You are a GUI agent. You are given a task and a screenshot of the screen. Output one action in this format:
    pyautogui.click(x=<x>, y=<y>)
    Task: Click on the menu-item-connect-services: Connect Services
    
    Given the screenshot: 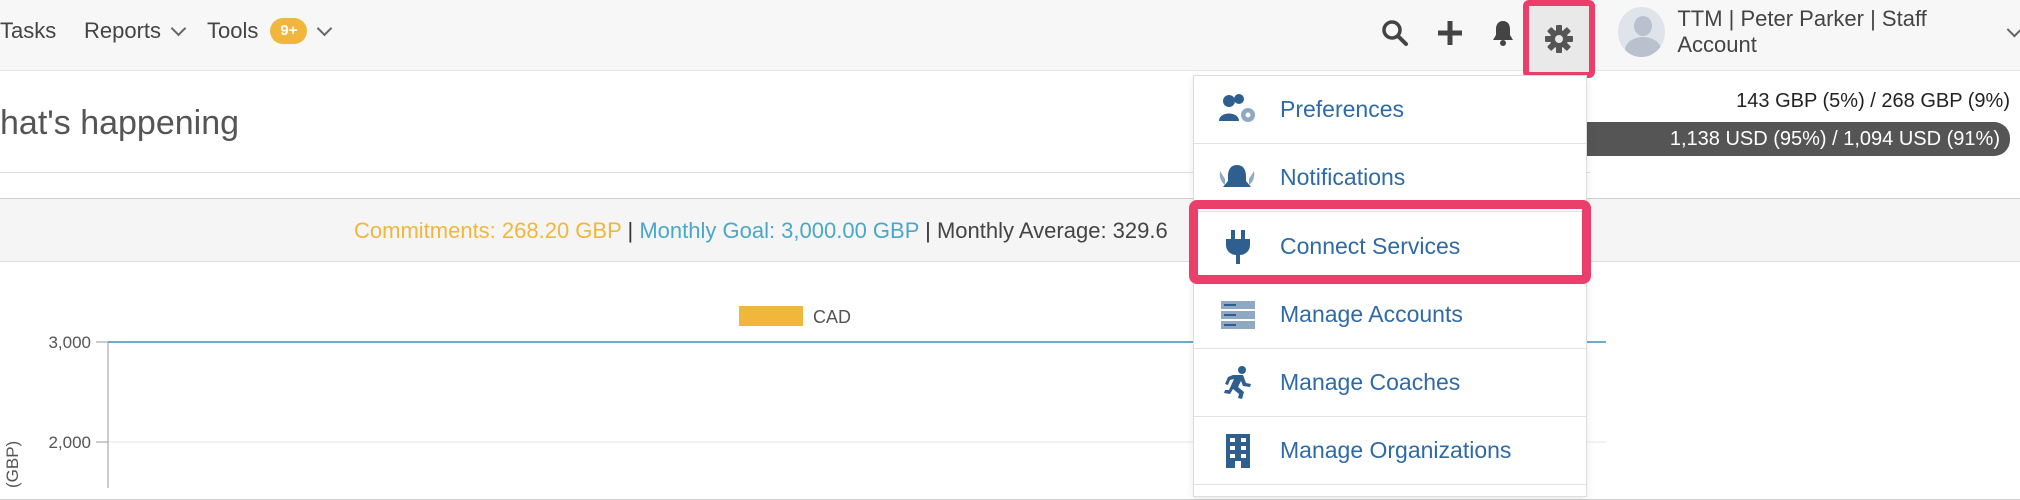 What is the action you would take?
    pyautogui.click(x=1390, y=247)
    